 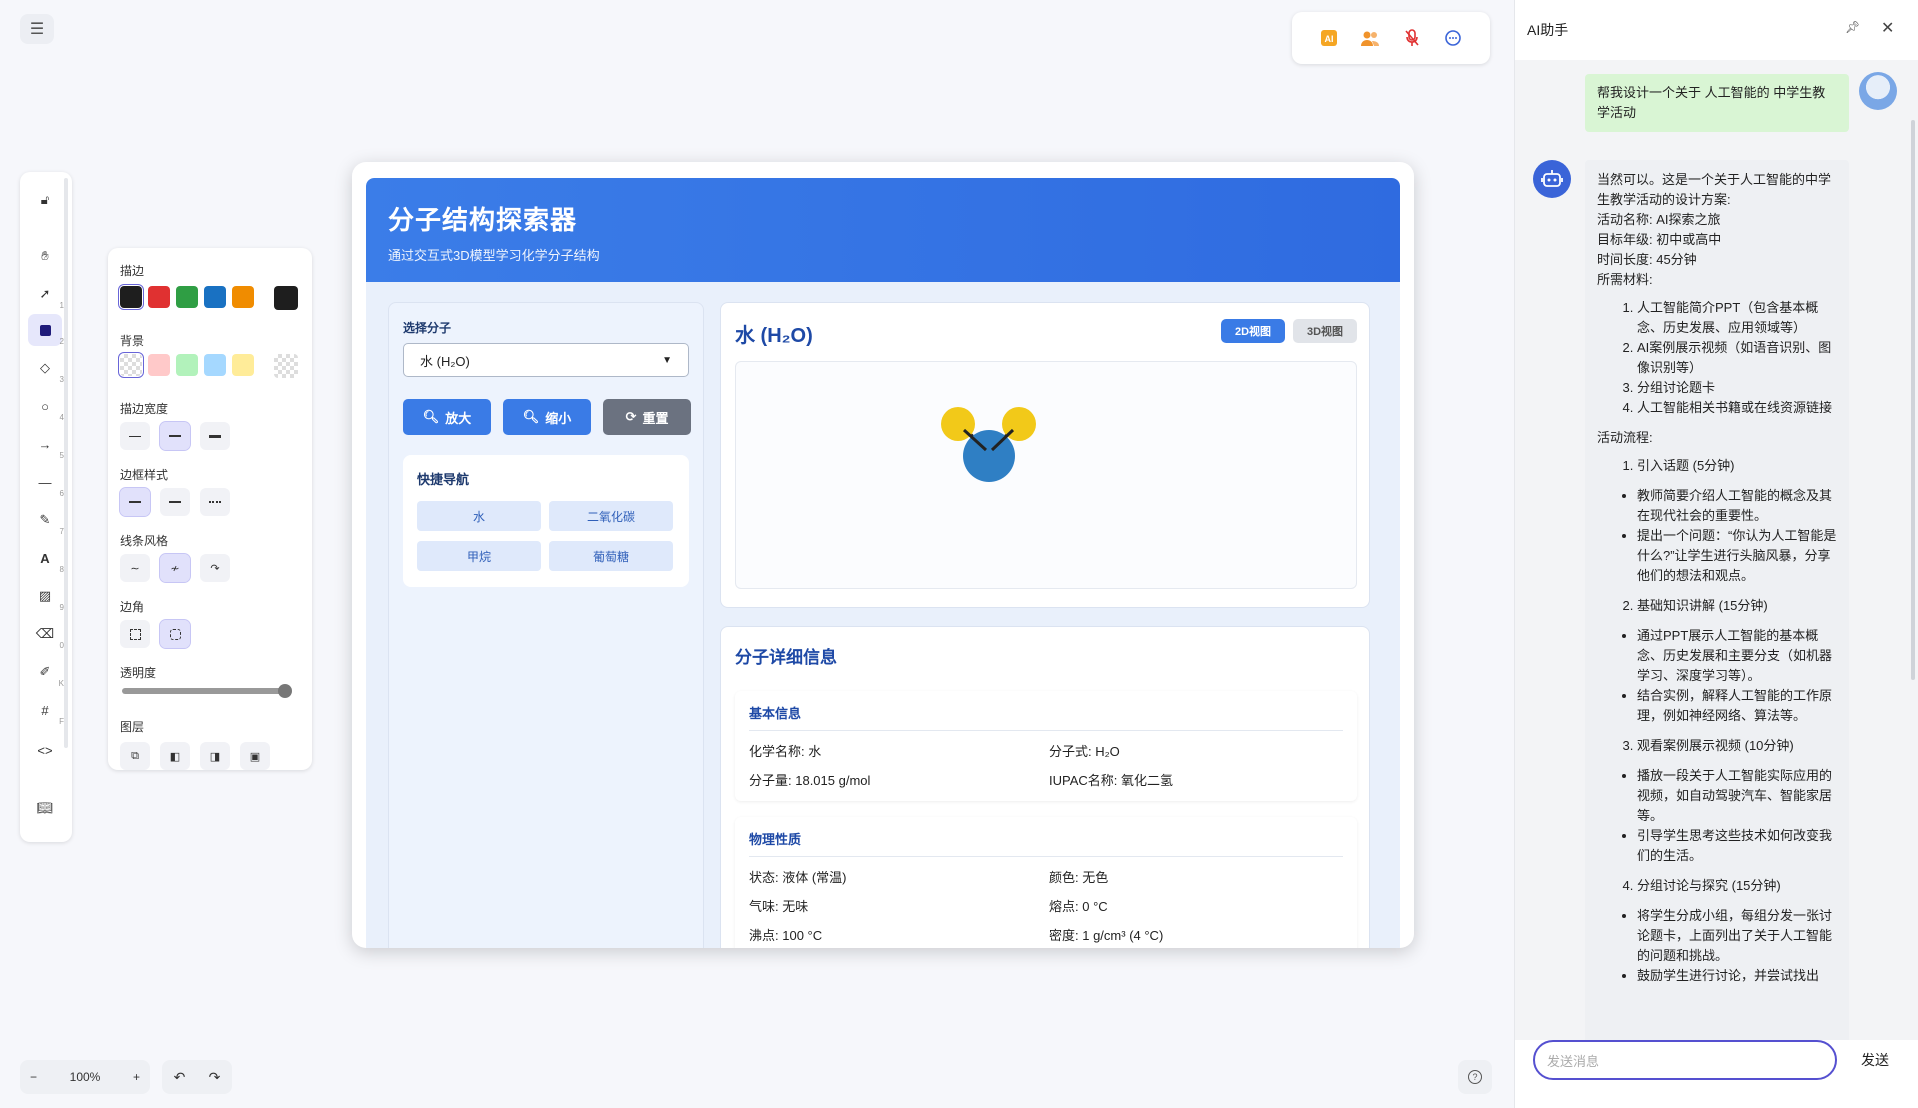 I want to click on send-to-back-button: ⧉, so click(x=135, y=756).